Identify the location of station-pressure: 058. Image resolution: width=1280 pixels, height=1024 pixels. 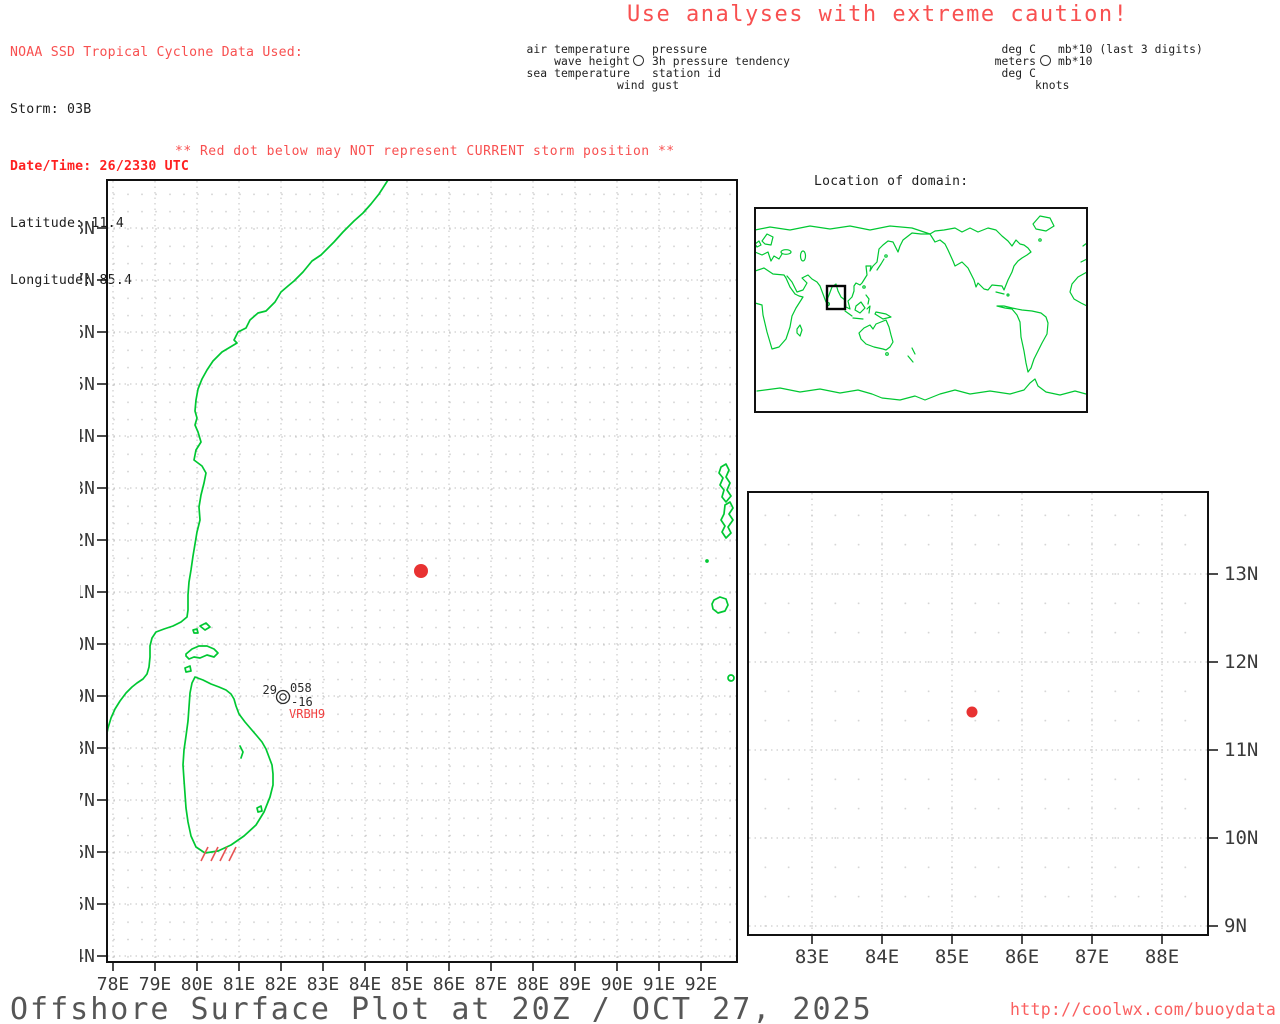
(301, 688).